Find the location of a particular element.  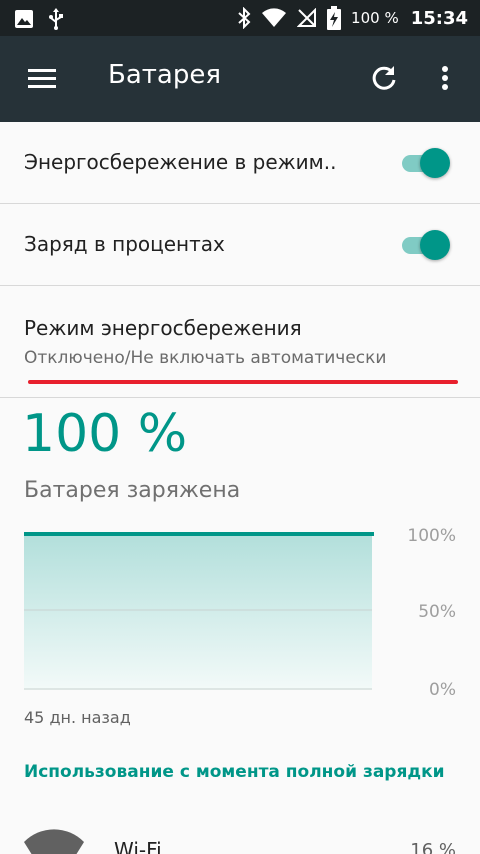

red-underline-annotation is located at coordinates (243, 382).